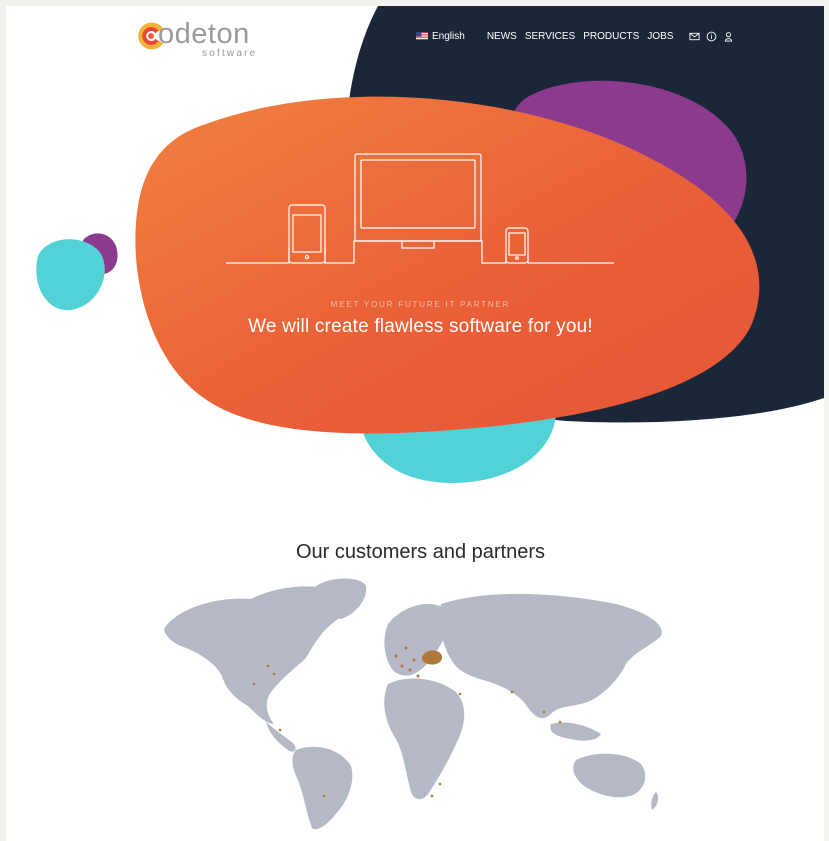 The image size is (829, 841). I want to click on nav-news: NEWS, so click(502, 36).